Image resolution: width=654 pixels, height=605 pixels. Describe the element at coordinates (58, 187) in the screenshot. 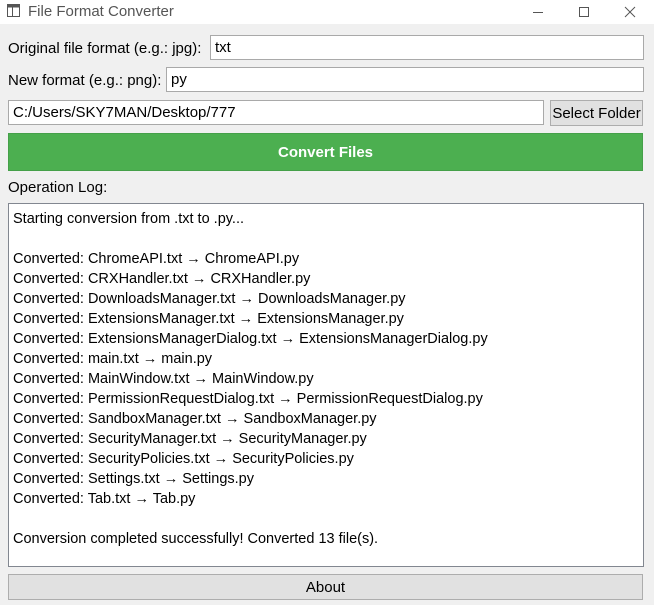

I see `operation-log-label: Operation Log:` at that location.